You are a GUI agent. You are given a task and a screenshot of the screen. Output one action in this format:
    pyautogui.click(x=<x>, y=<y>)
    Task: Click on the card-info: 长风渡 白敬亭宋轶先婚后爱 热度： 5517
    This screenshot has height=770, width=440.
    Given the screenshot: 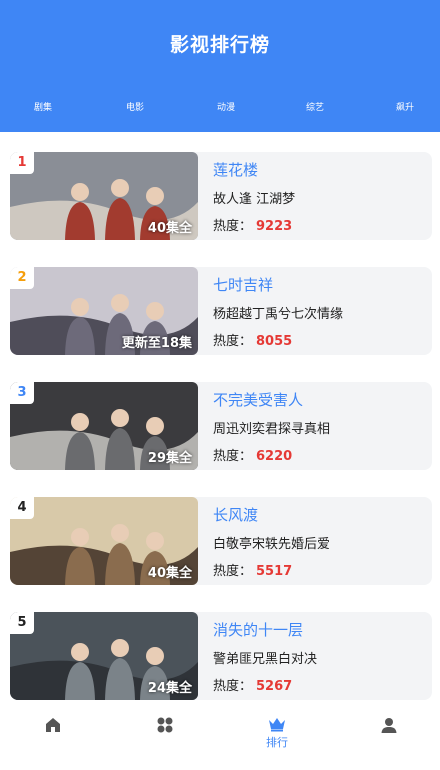 What is the action you would take?
    pyautogui.click(x=320, y=541)
    